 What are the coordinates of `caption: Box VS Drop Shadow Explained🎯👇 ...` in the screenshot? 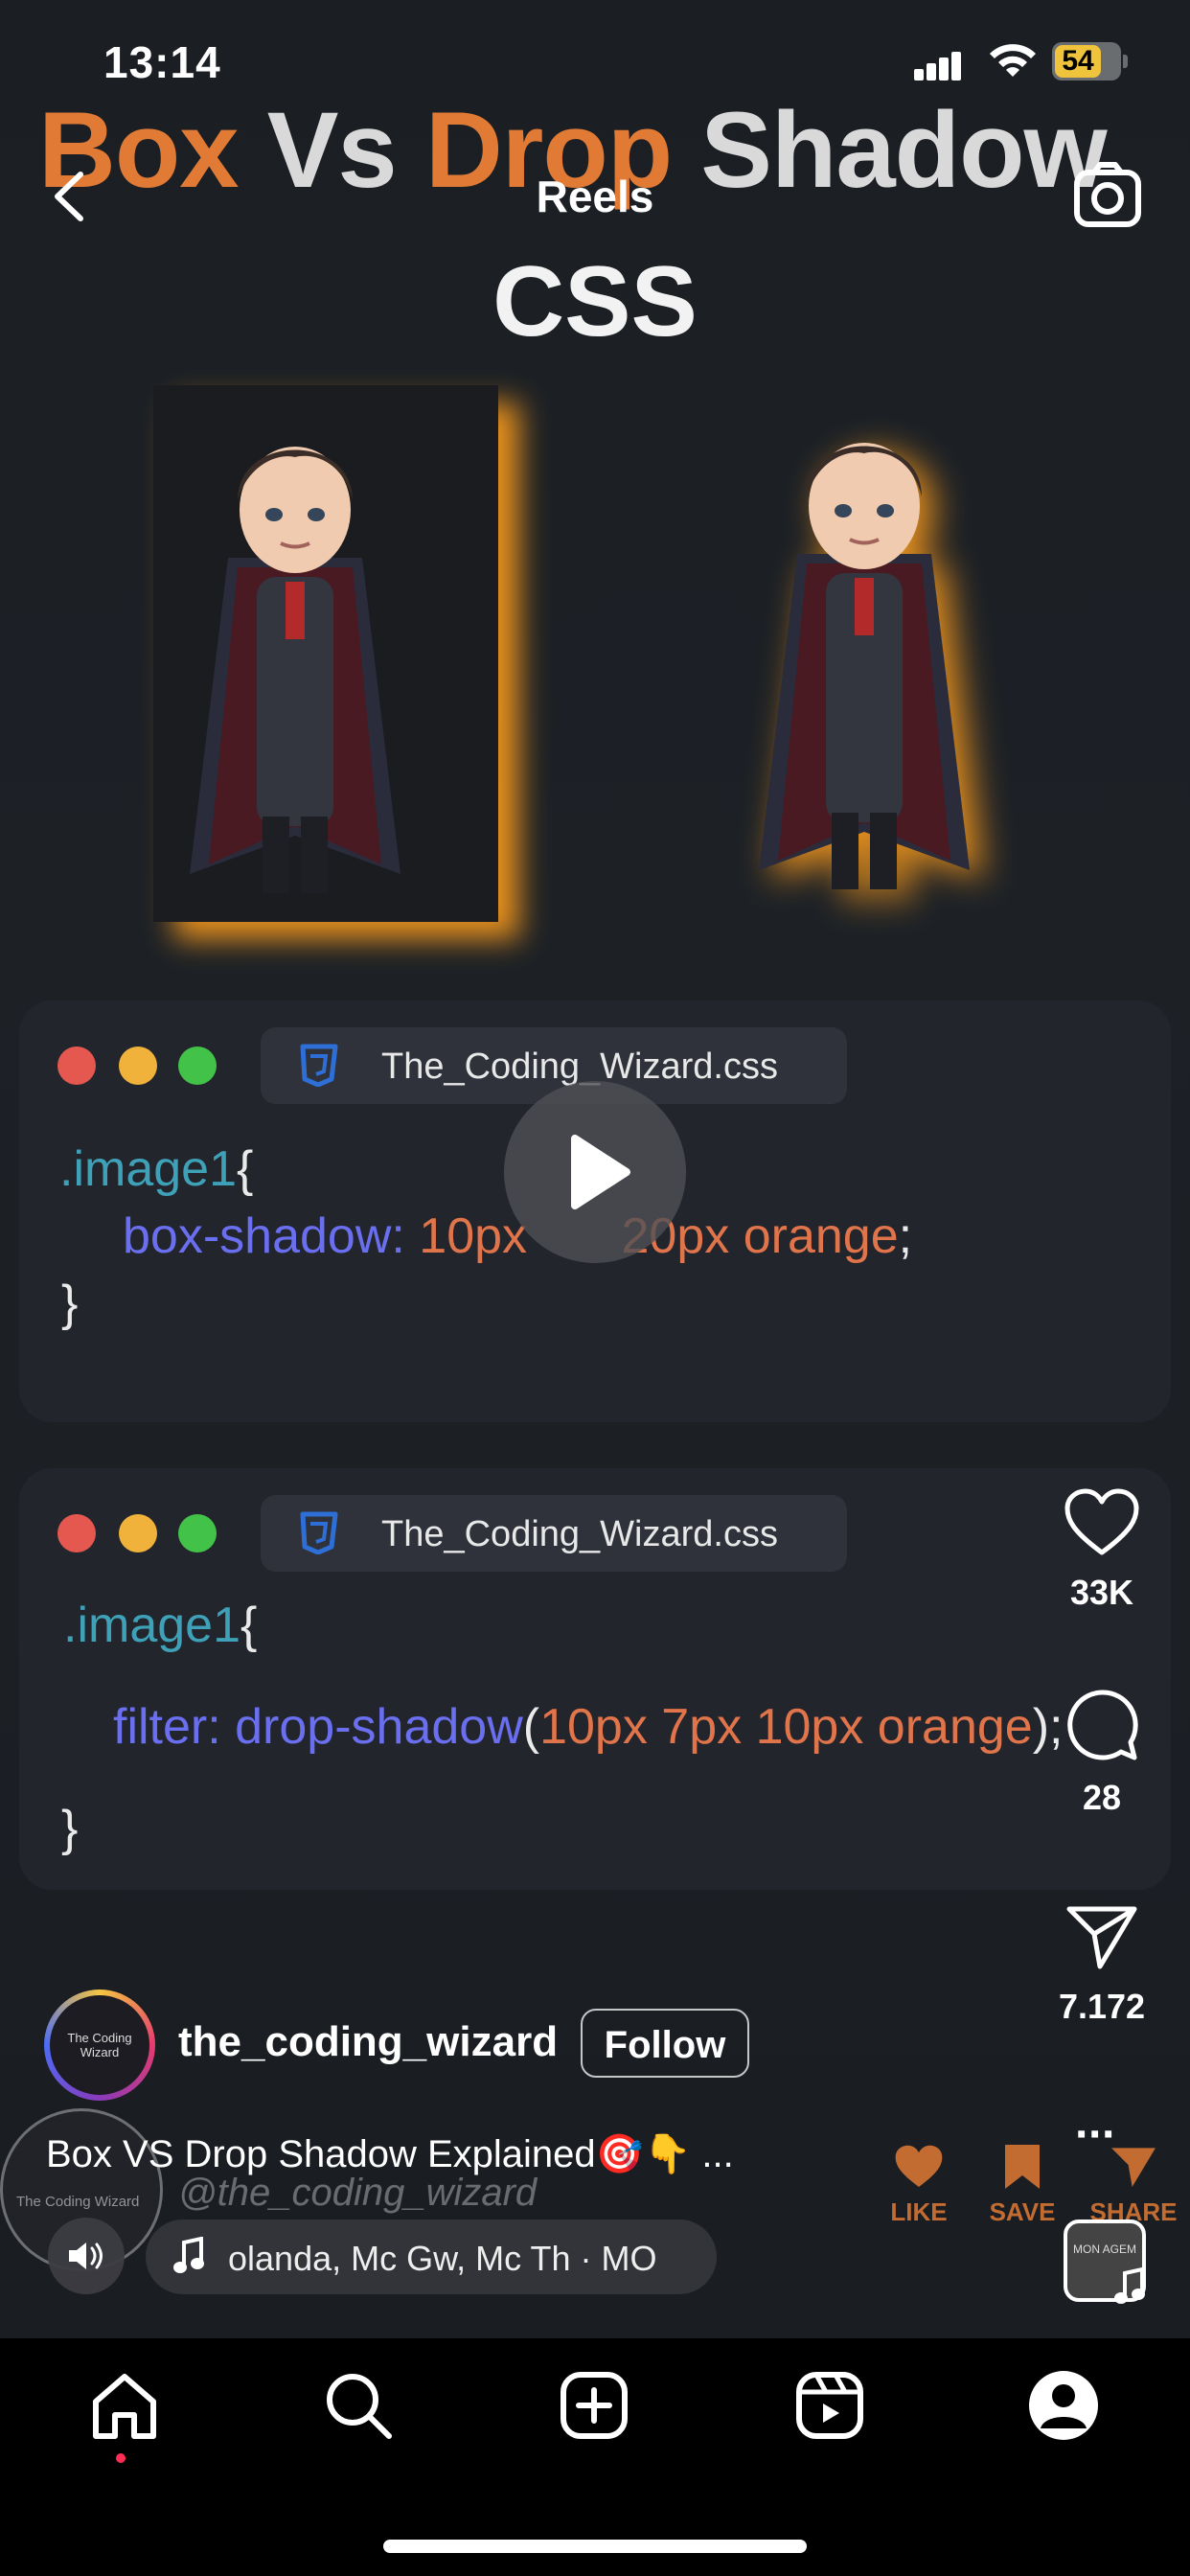 It's located at (390, 2153).